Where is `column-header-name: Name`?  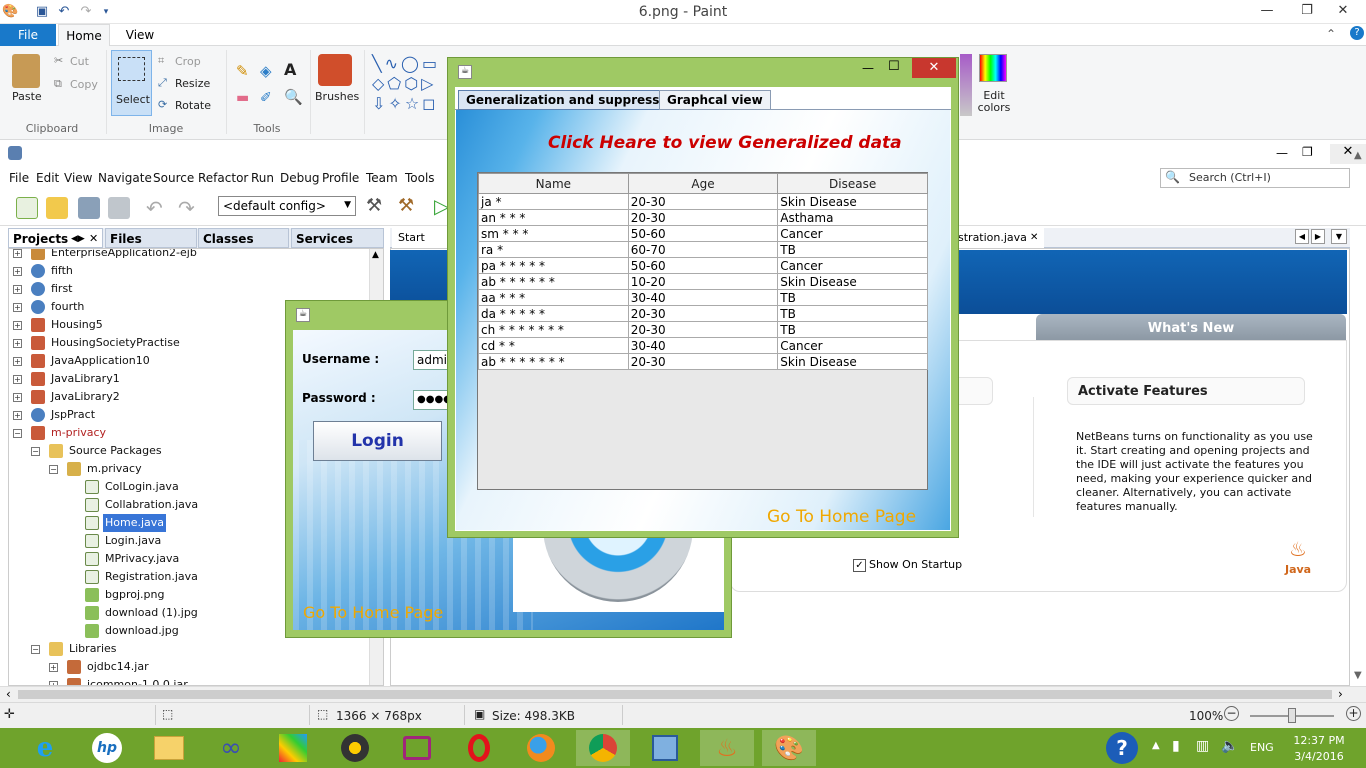 column-header-name: Name is located at coordinates (553, 183).